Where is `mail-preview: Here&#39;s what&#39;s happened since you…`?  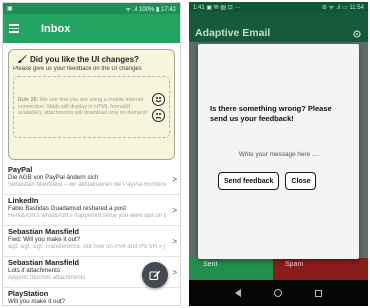
mail-preview: Here&#39;s what&#39;s happened since you… is located at coordinates (87, 216).